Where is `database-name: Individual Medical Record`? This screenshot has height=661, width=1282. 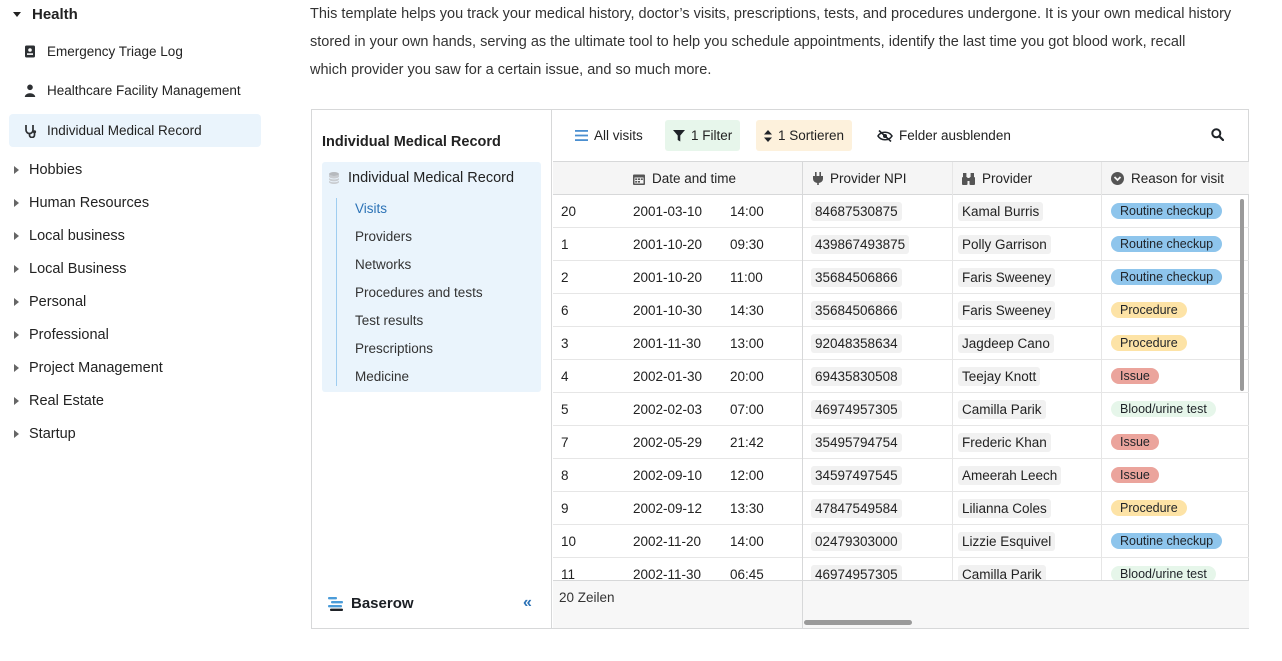 database-name: Individual Medical Record is located at coordinates (421, 178).